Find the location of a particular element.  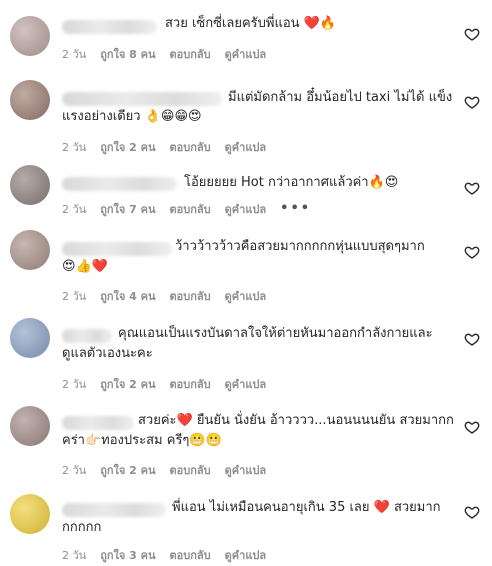

like-count: ถูกใจ 8 คน is located at coordinates (127, 54).